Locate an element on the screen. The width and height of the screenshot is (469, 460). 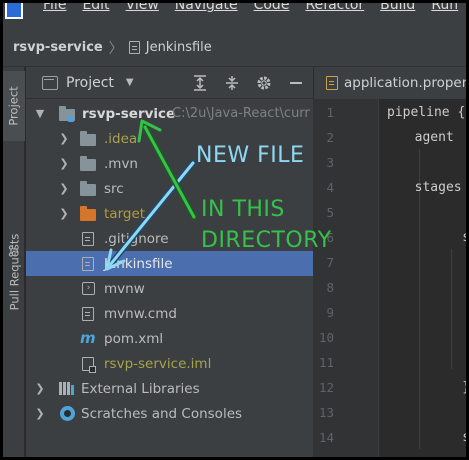
tool-tab-pull-requests: Pull Requests is located at coordinates (14, 272).